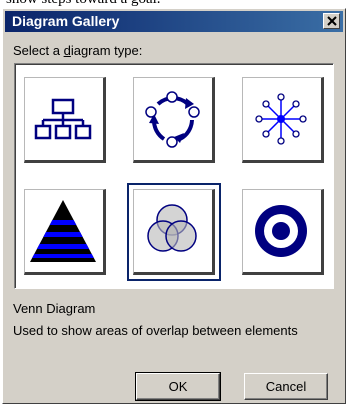 The image size is (348, 404). I want to click on target-icon, so click(281, 231).